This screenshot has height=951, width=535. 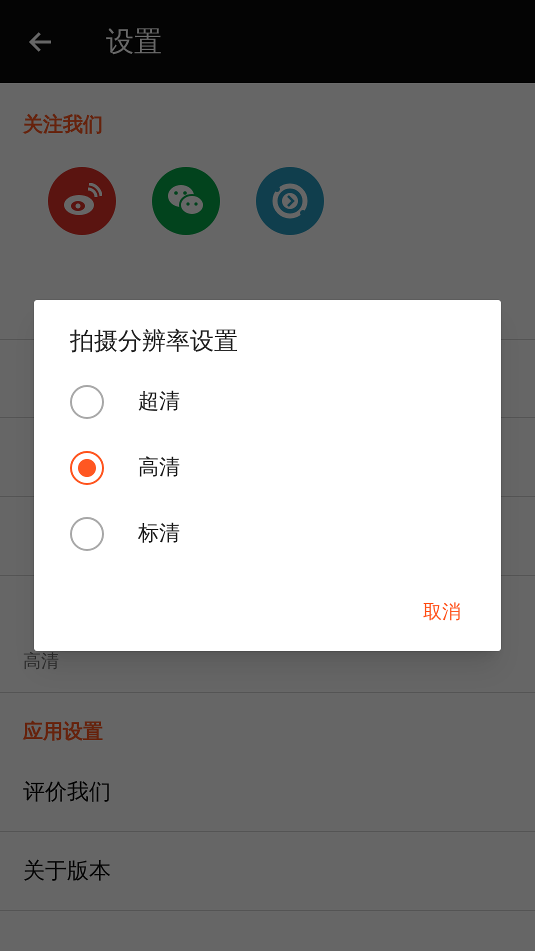 I want to click on option-label: 标清, so click(x=159, y=534).